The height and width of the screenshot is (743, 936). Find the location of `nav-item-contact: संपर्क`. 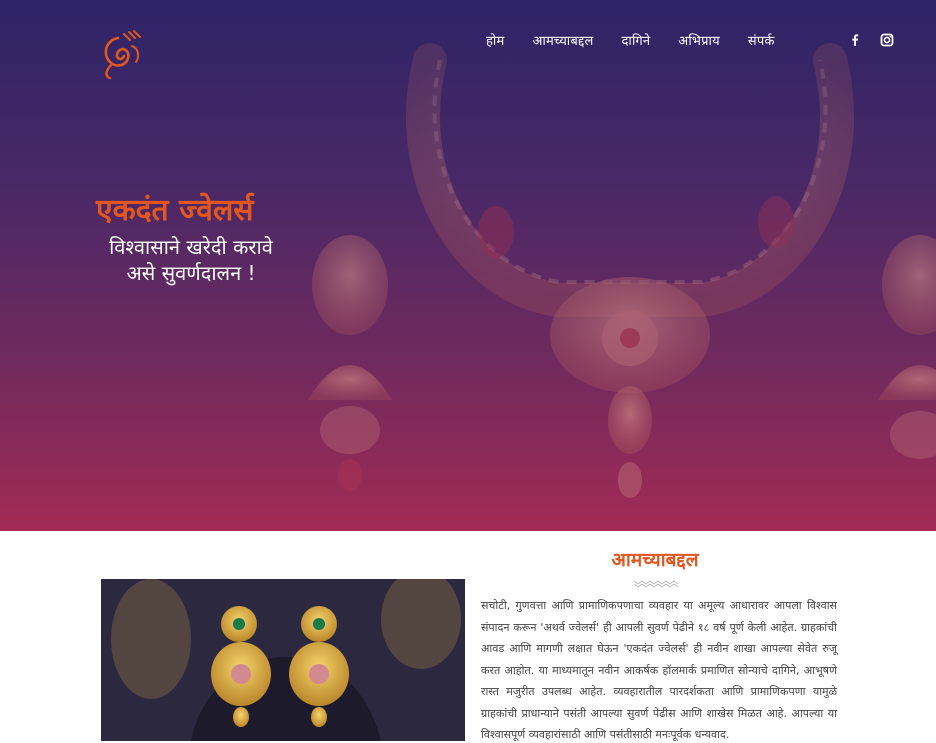

nav-item-contact: संपर्क is located at coordinates (761, 40).